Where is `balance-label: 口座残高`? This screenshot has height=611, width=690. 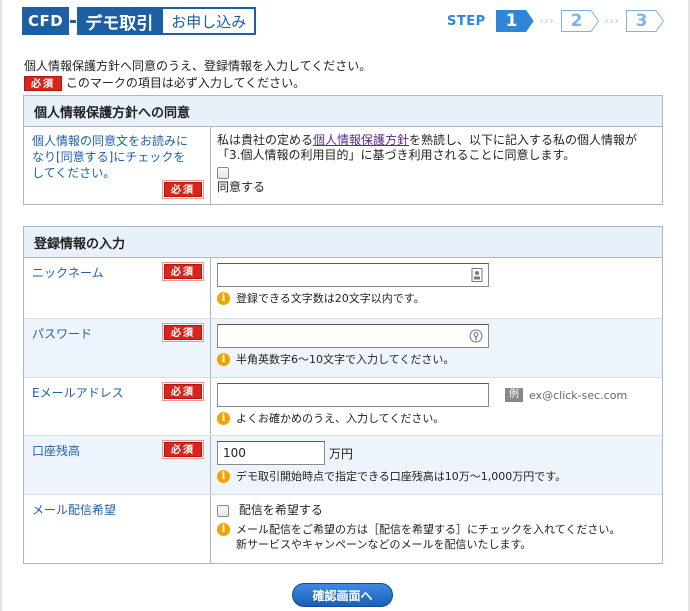 balance-label: 口座残高 is located at coordinates (56, 451).